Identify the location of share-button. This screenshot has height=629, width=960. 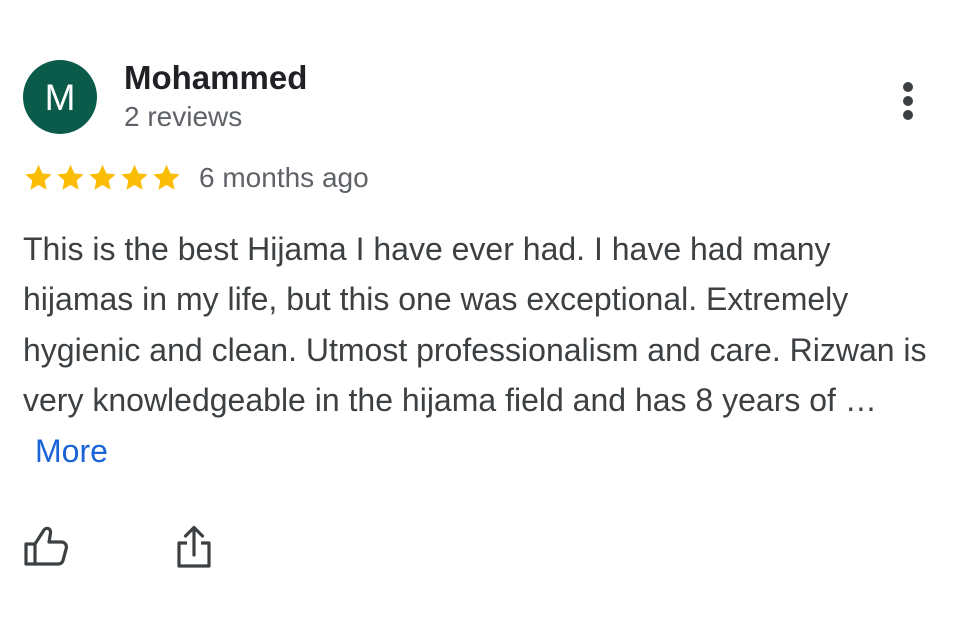
(194, 546).